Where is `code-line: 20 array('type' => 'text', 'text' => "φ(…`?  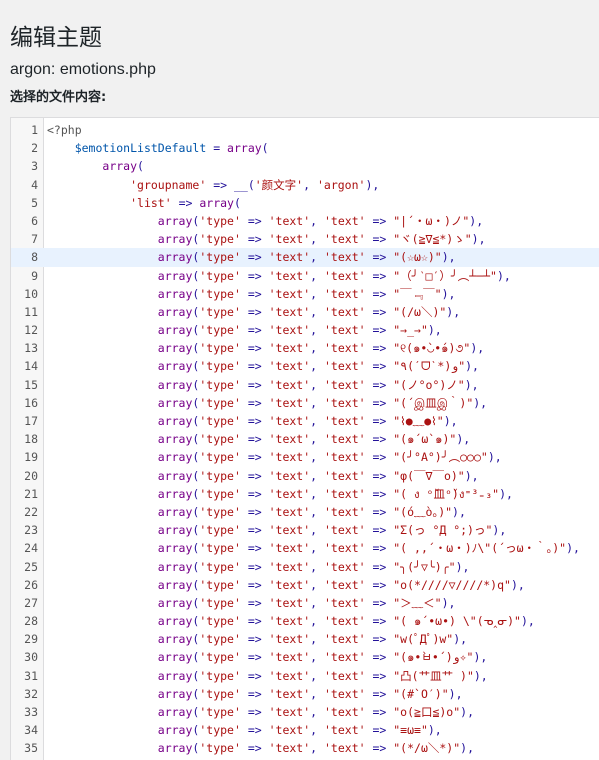
code-line: 20 array('type' => 'text', 'text' => "φ(… is located at coordinates (305, 476).